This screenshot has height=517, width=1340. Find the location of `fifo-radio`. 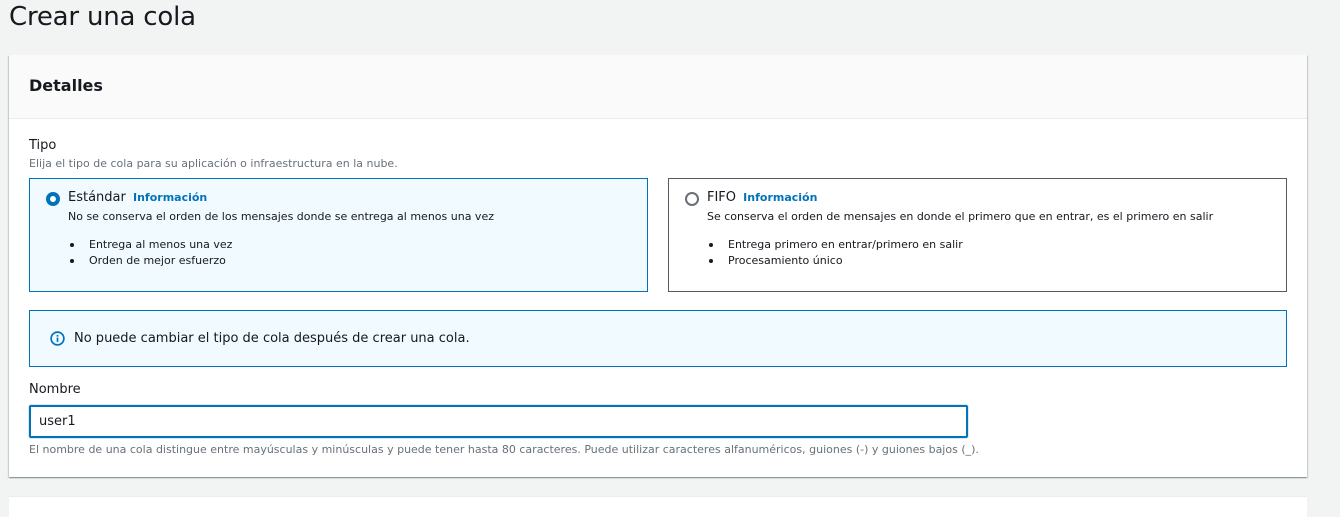

fifo-radio is located at coordinates (692, 199).